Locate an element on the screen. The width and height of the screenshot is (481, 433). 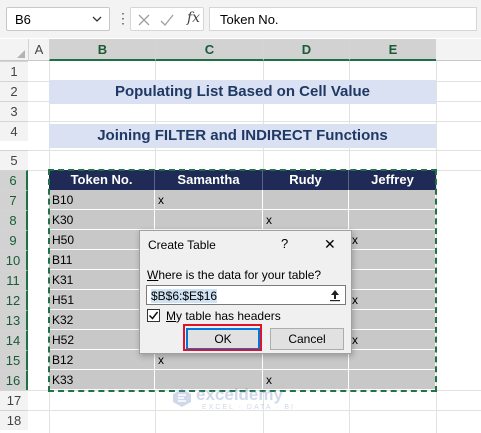
column-header-e: E is located at coordinates (392, 50).